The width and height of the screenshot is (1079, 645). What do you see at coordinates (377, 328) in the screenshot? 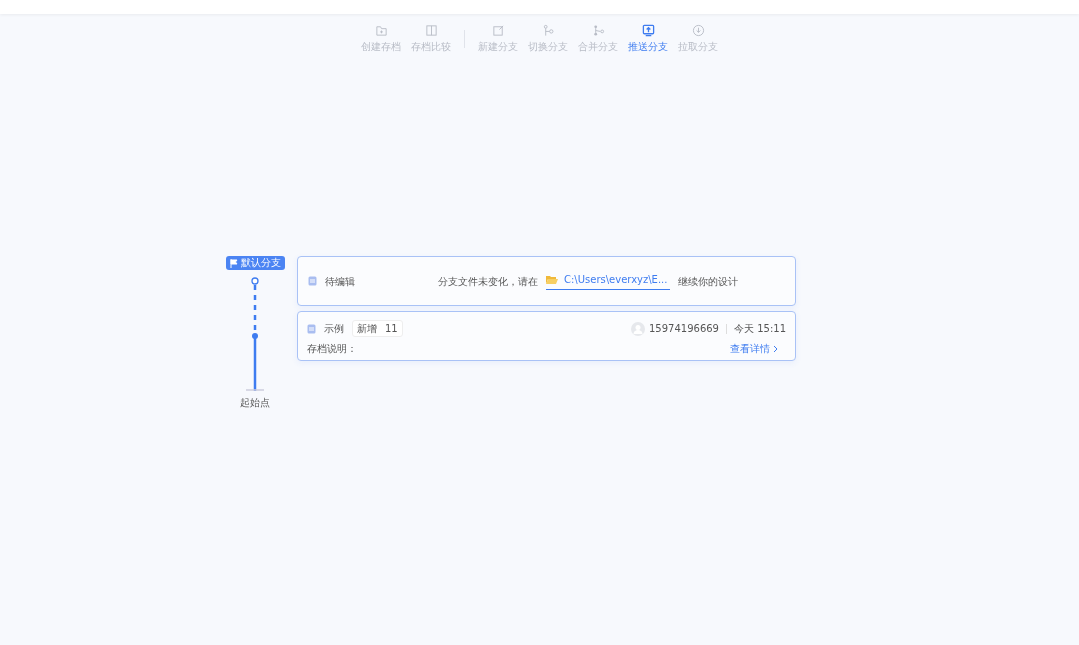
I see `tag: 新增 11` at bounding box center [377, 328].